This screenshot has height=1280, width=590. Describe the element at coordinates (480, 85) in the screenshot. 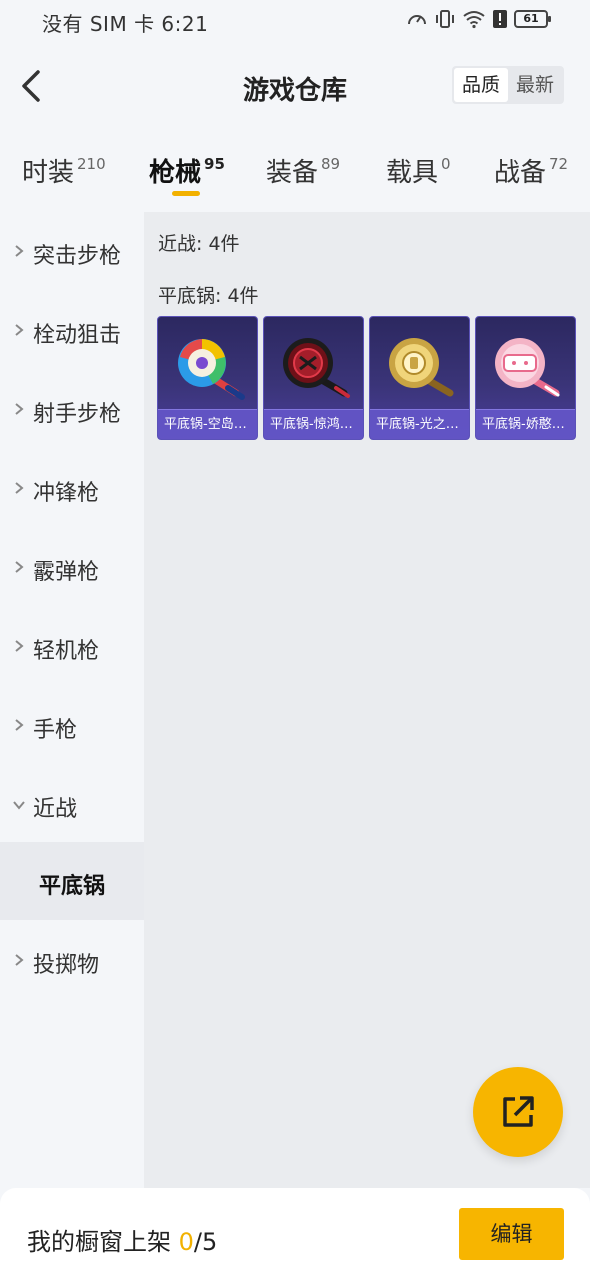

I see `sort-quality-button: 品质` at that location.